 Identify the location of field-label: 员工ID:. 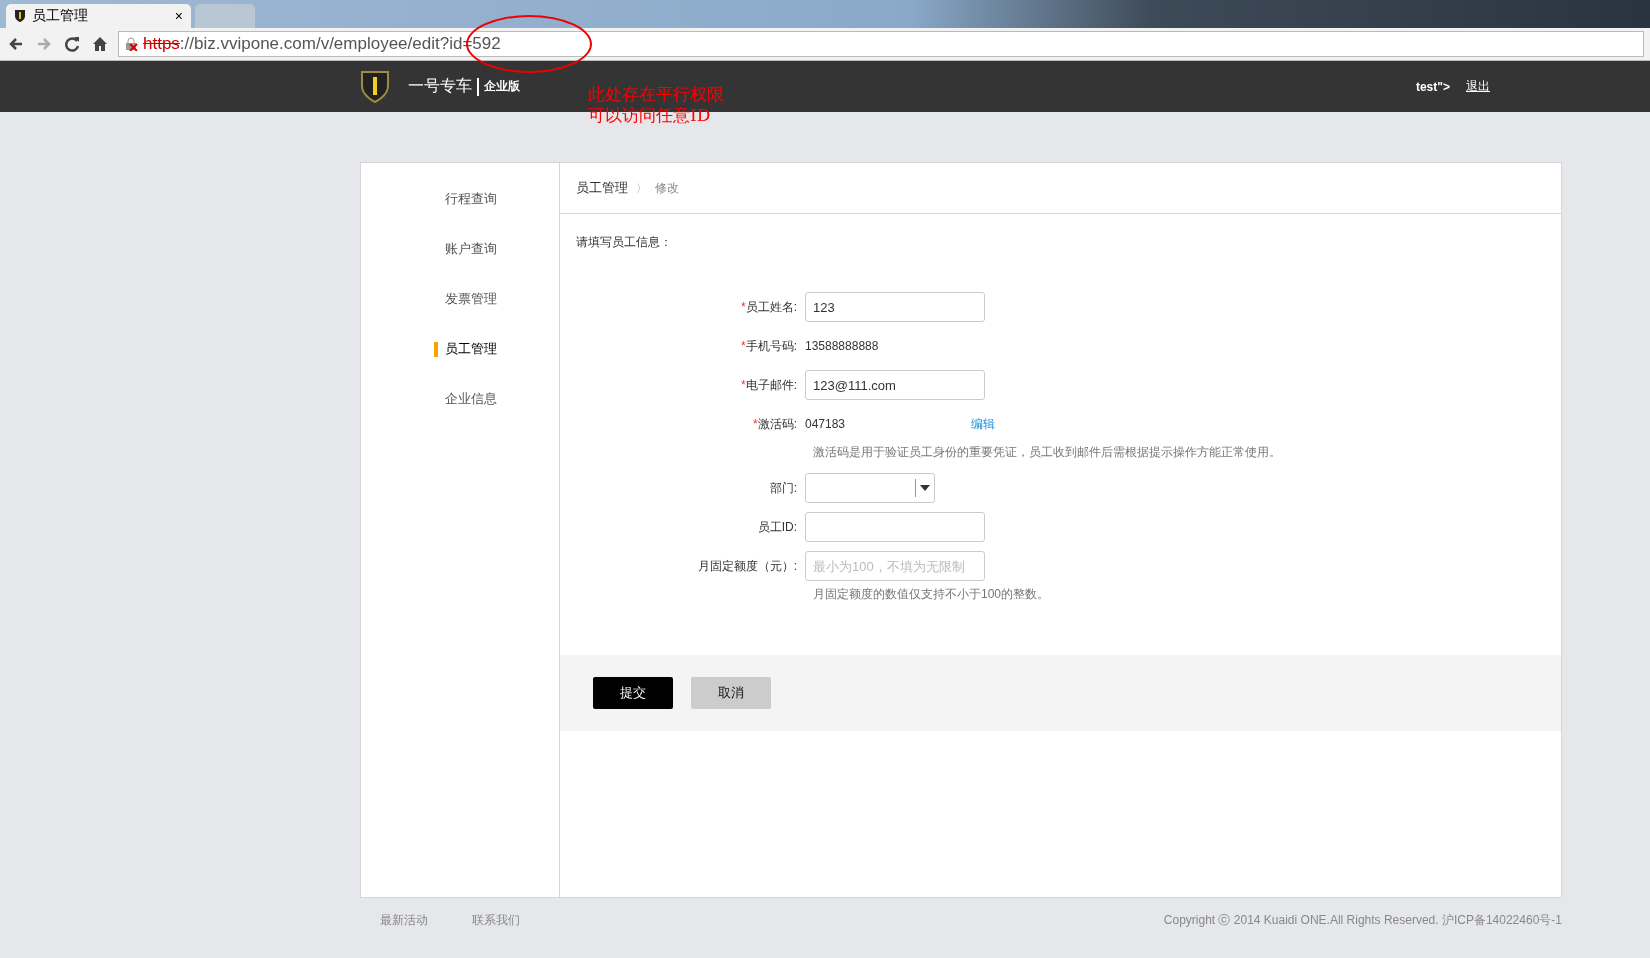
(777, 527).